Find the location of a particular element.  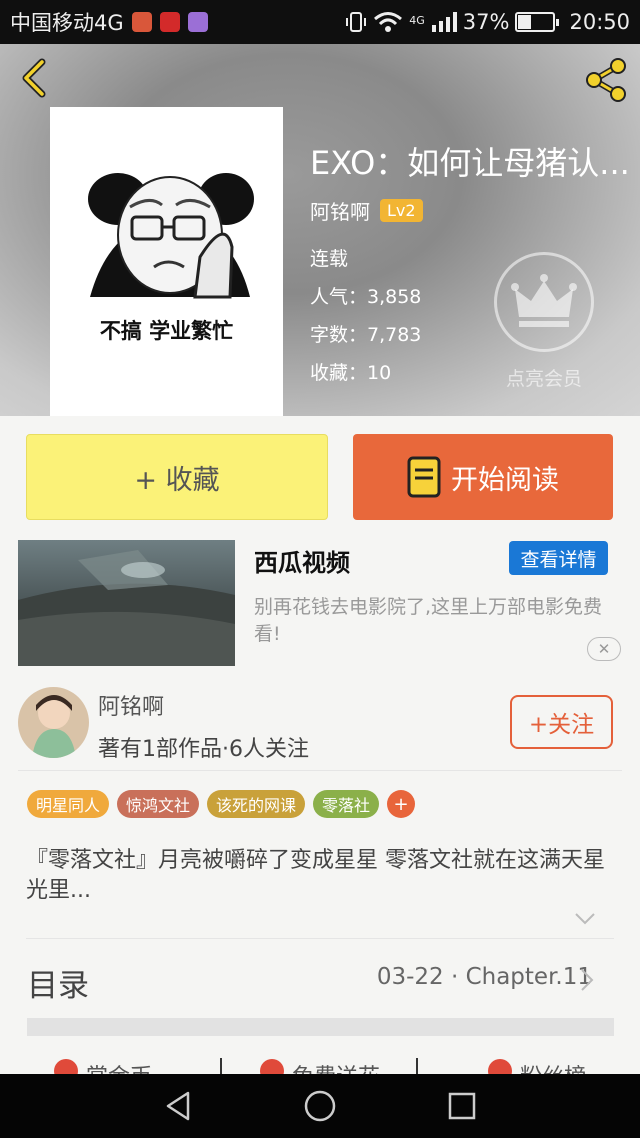

trophy-icon is located at coordinates (499, 1067).